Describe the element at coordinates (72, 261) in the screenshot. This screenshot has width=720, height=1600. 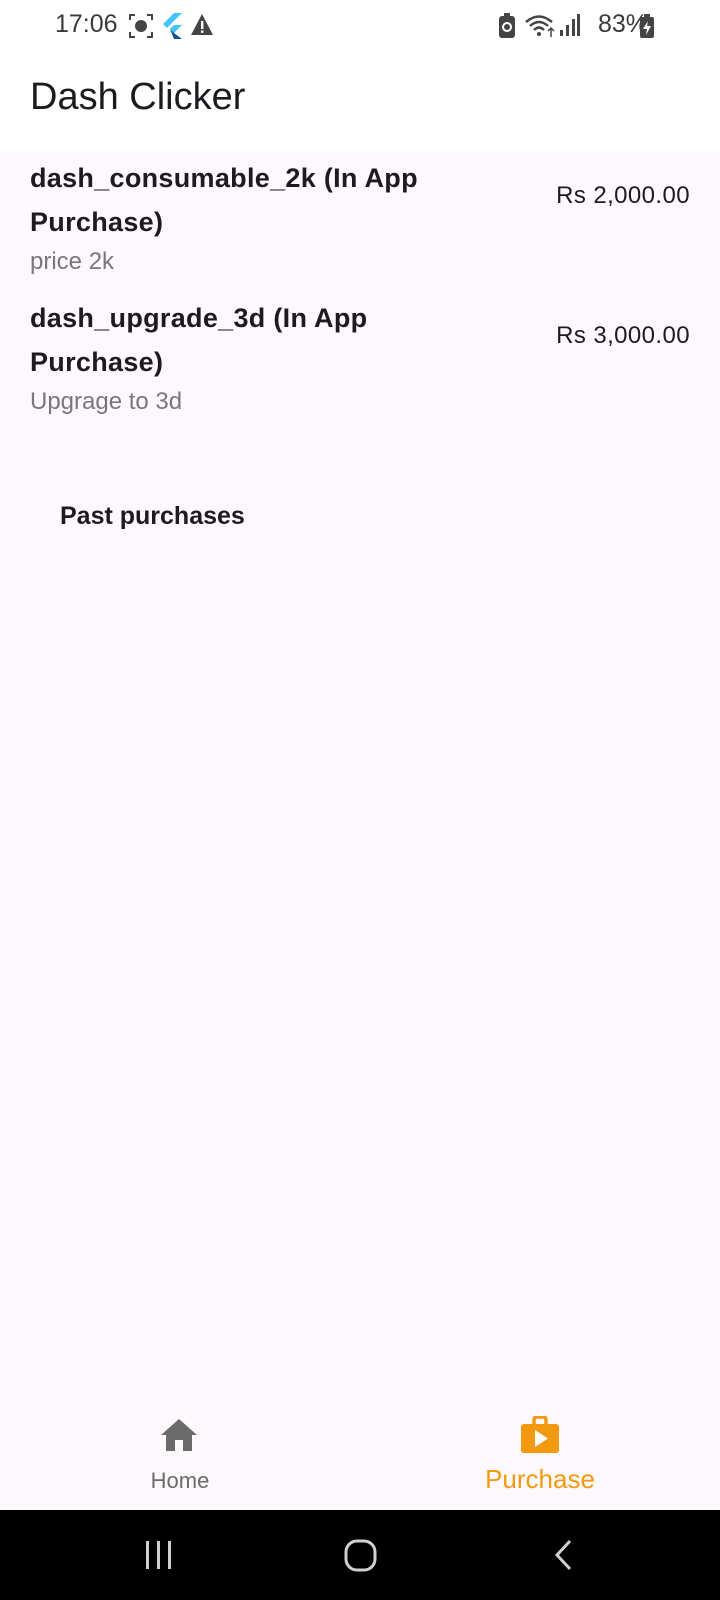
I see `product-description: price 2k` at that location.